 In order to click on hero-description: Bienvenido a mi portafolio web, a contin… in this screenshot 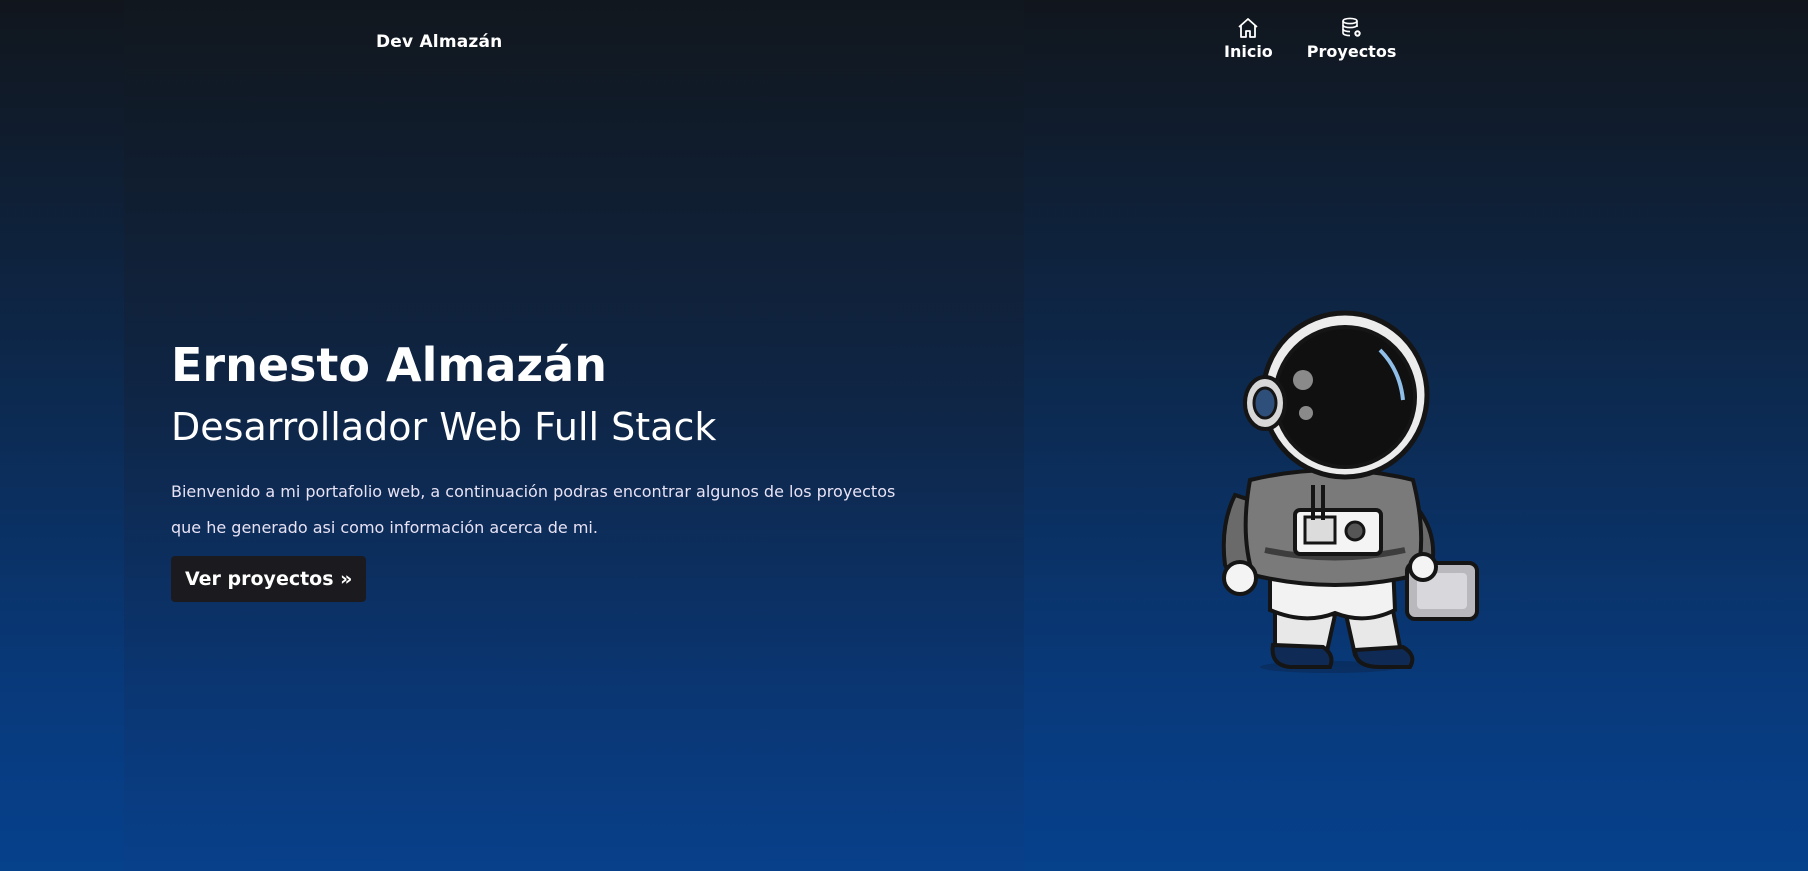, I will do `click(533, 510)`.